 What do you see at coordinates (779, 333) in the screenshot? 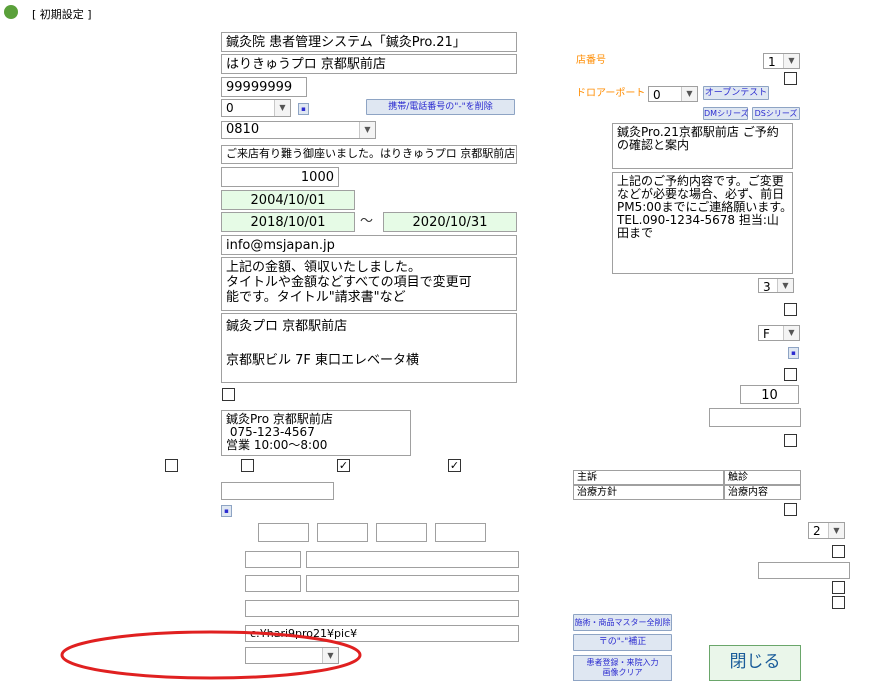
I see `backup-drive-select: F ▼` at bounding box center [779, 333].